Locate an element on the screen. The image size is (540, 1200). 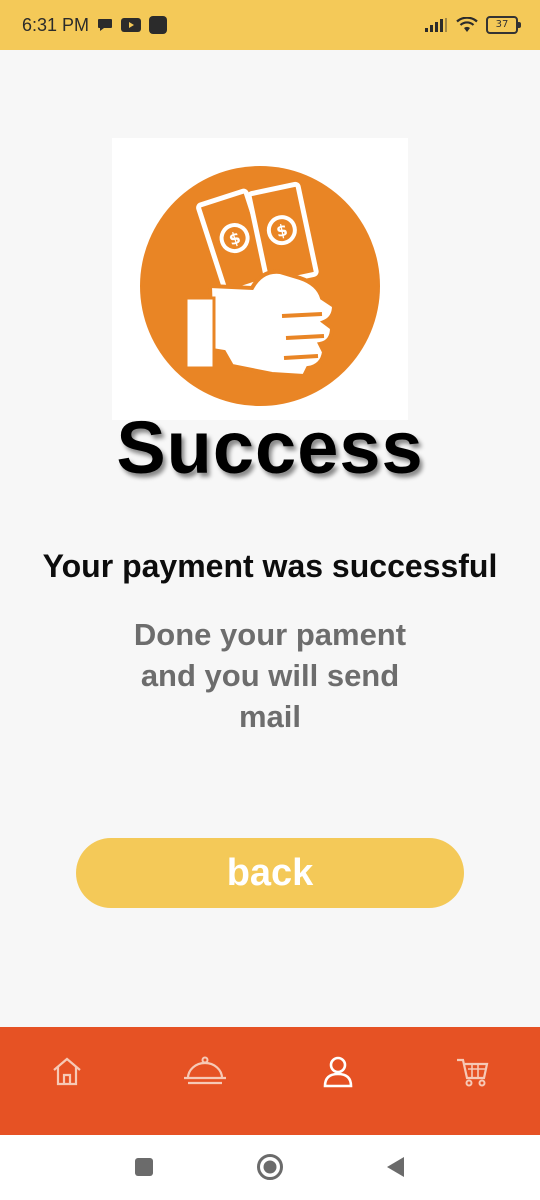
battery-icon: 37 is located at coordinates (503, 25).